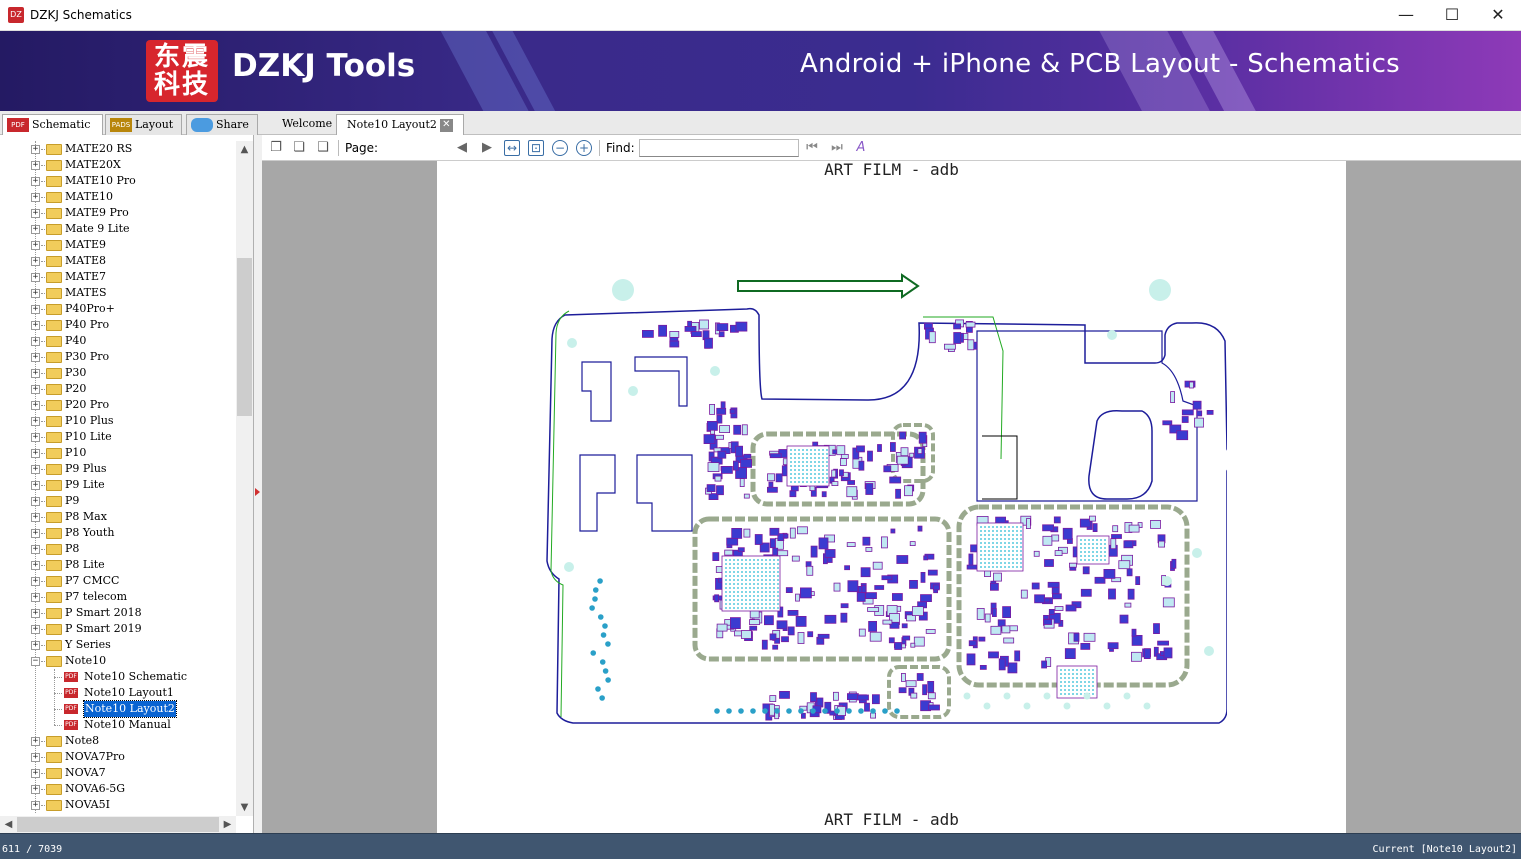 The image size is (1521, 859). What do you see at coordinates (52, 125) in the screenshot?
I see `tab-schematic: PDF Schematic` at bounding box center [52, 125].